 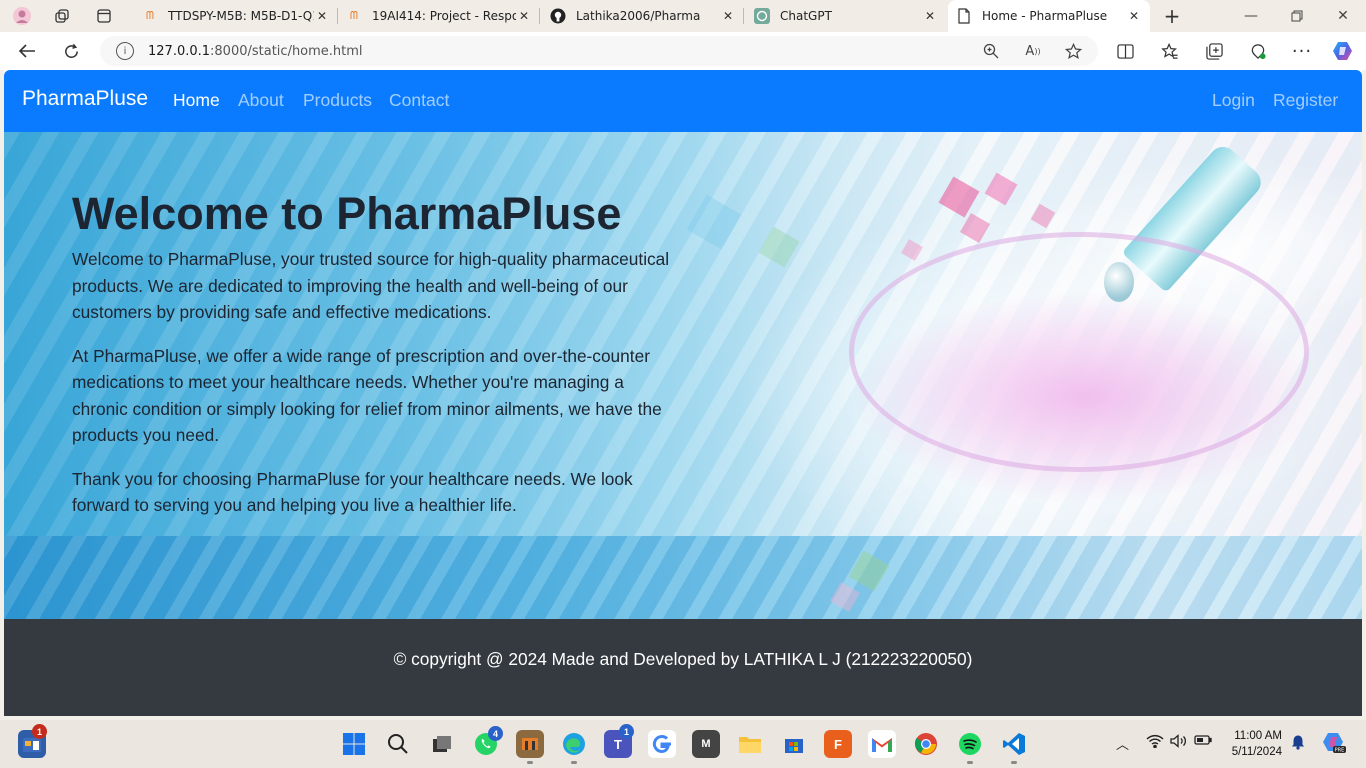 What do you see at coordinates (354, 744) in the screenshot?
I see `start-windows-icon` at bounding box center [354, 744].